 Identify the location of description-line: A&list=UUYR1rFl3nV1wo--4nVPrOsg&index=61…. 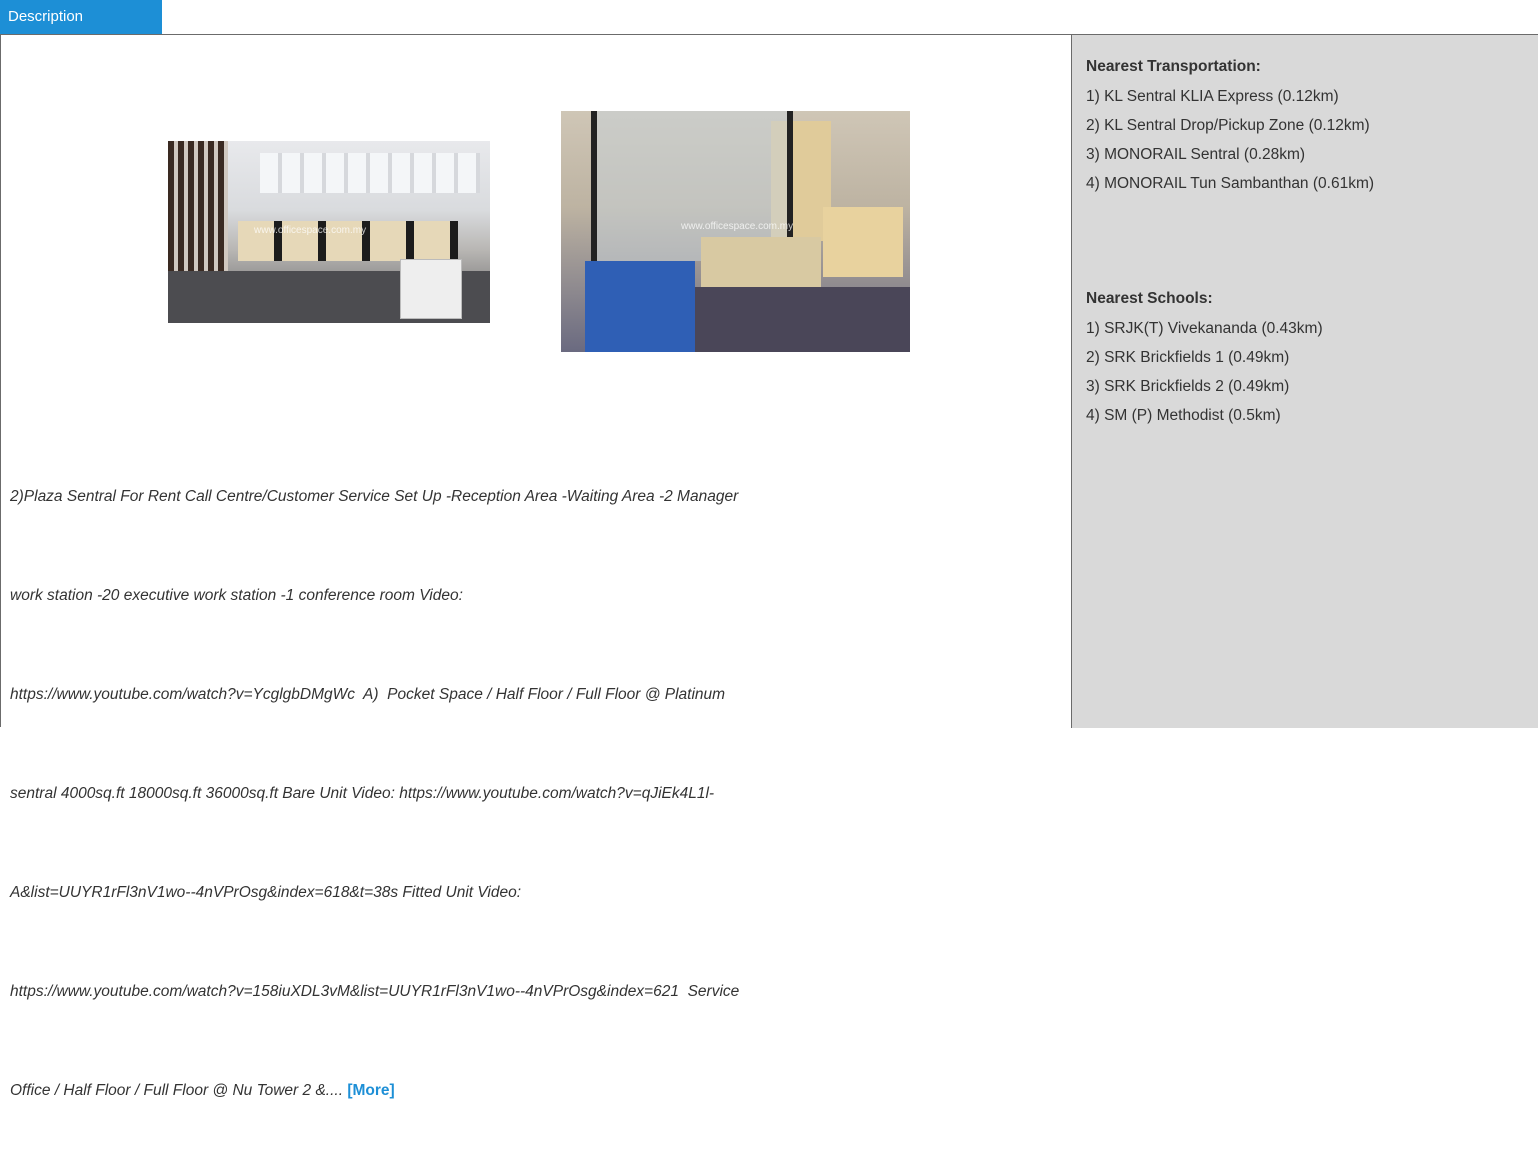
(266, 892).